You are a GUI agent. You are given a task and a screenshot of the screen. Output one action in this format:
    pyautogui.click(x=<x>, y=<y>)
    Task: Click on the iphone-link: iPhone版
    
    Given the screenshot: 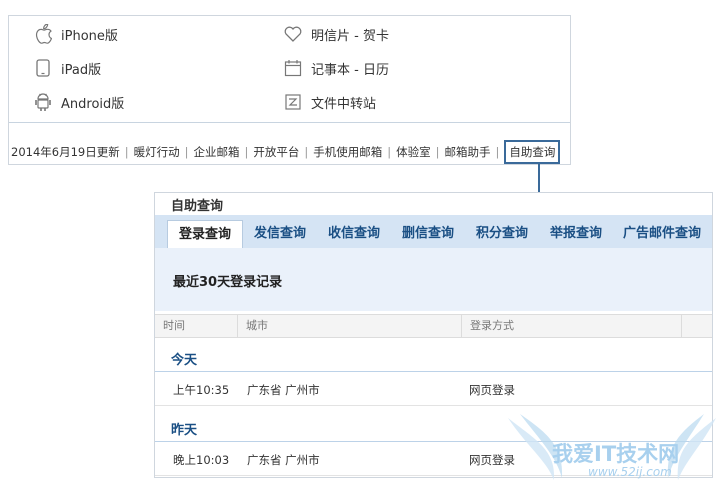 What is the action you would take?
    pyautogui.click(x=75, y=34)
    